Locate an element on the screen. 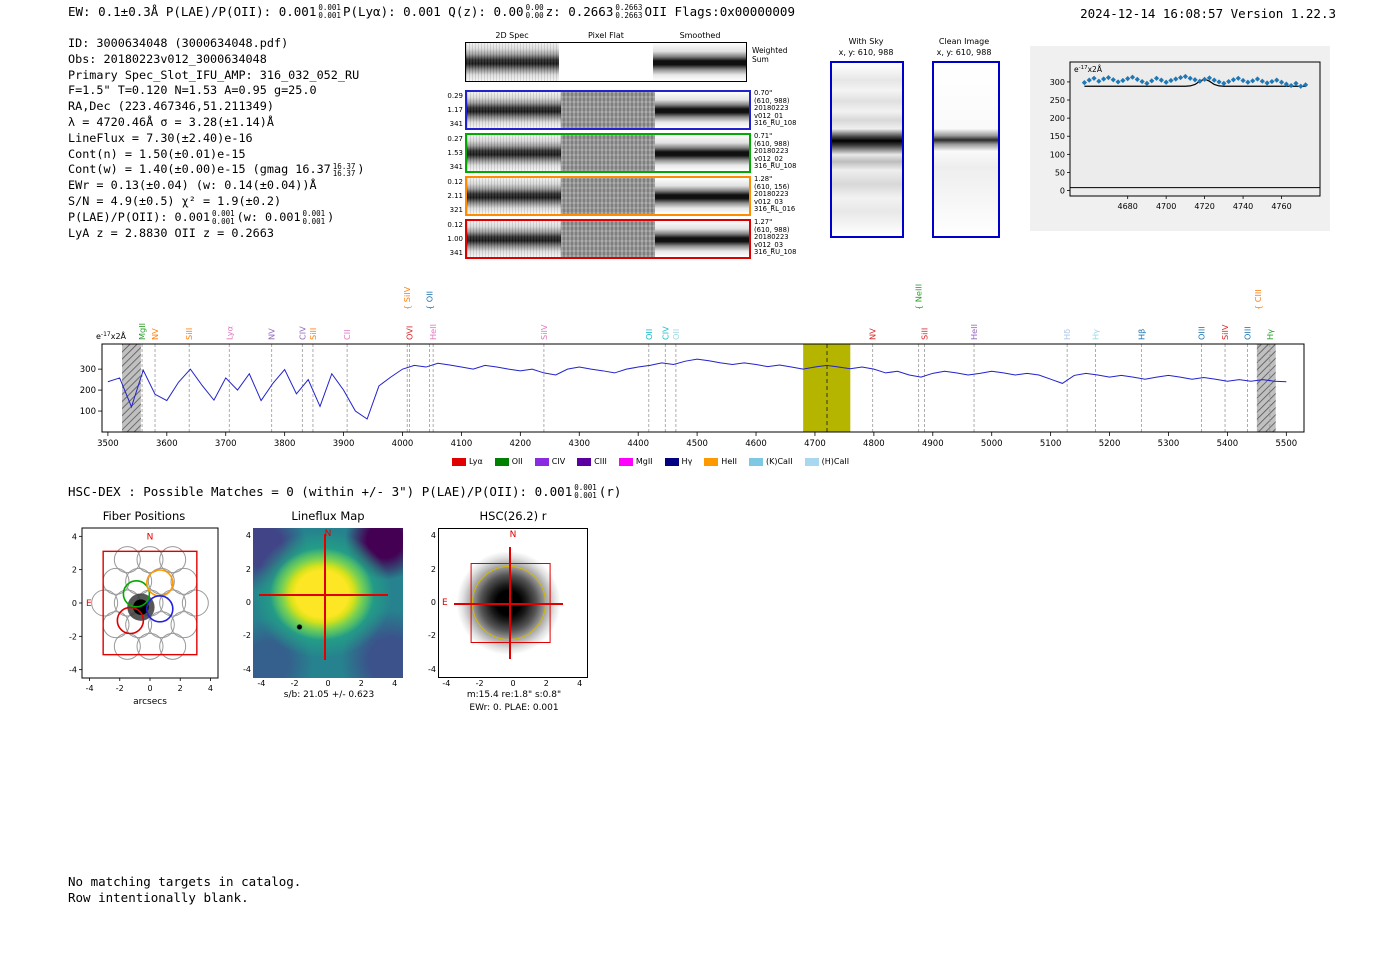 The width and height of the screenshot is (1400, 953). x-tick-label: 4100 is located at coordinates (462, 444).